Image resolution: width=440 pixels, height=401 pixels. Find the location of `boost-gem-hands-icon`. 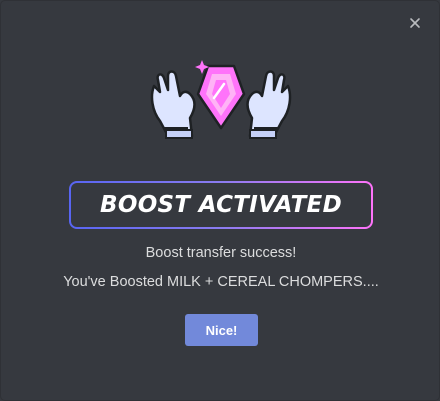

boost-gem-hands-icon is located at coordinates (221, 99).